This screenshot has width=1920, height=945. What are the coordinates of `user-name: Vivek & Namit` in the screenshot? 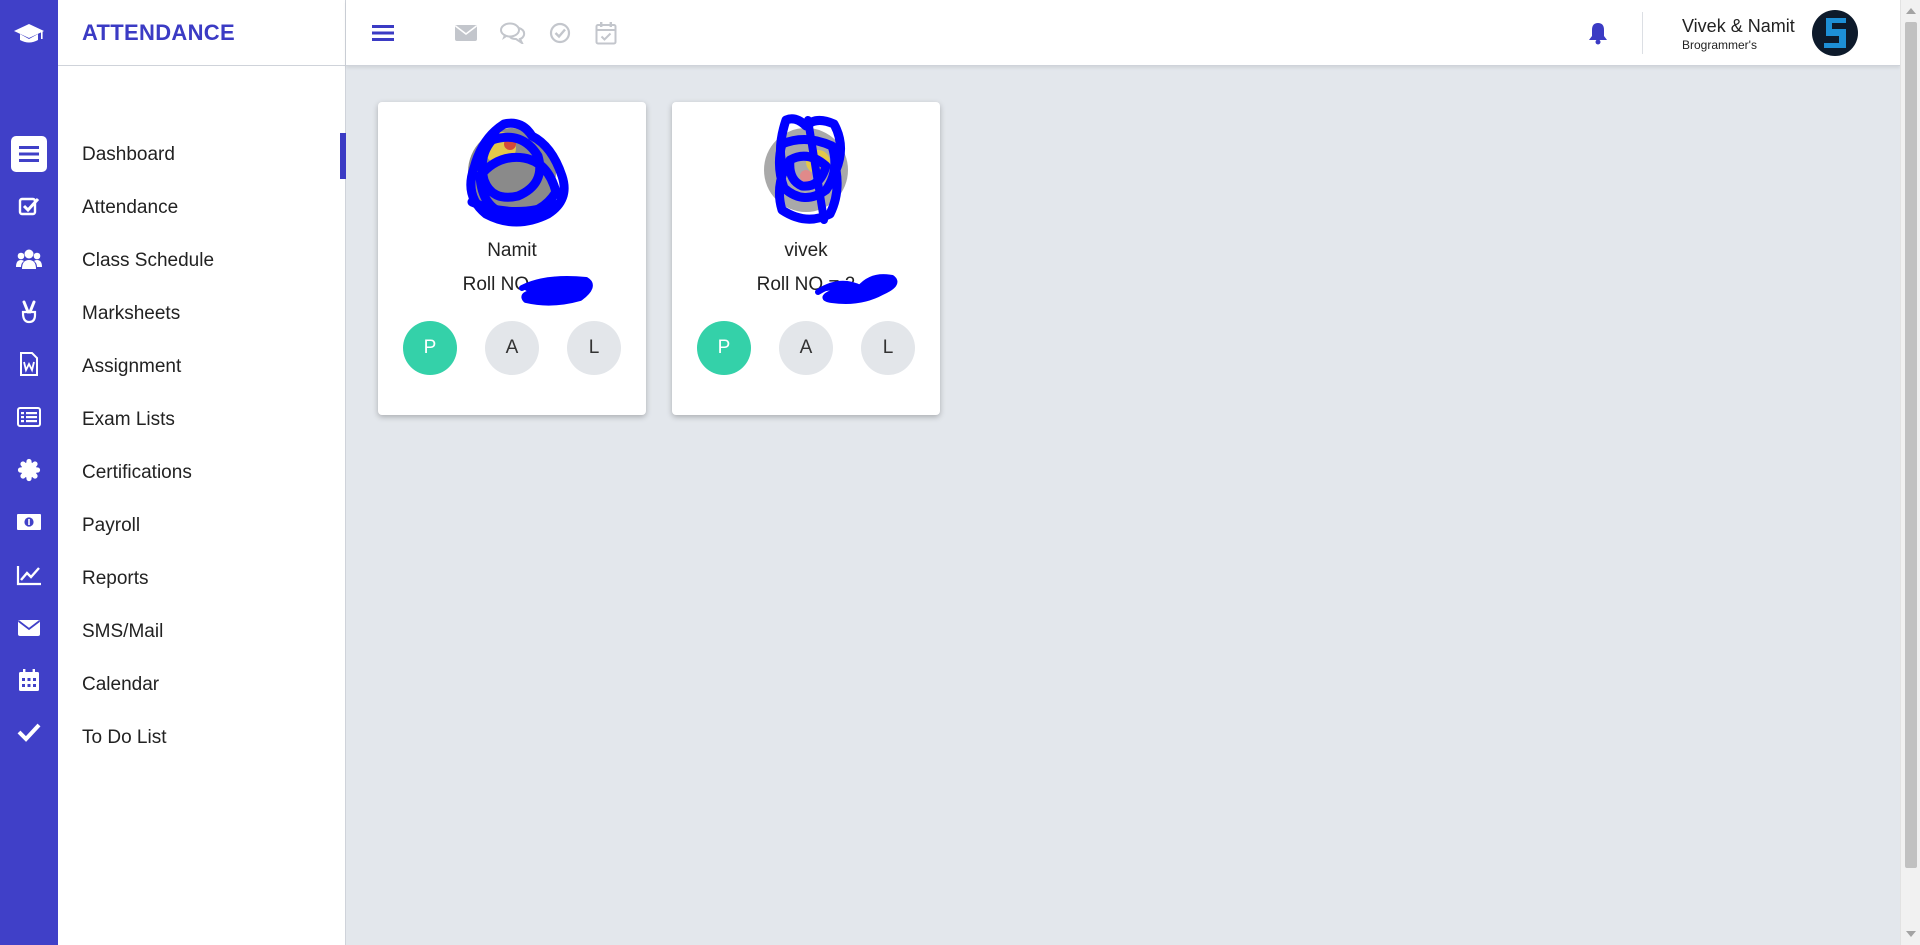 It's located at (1738, 26).